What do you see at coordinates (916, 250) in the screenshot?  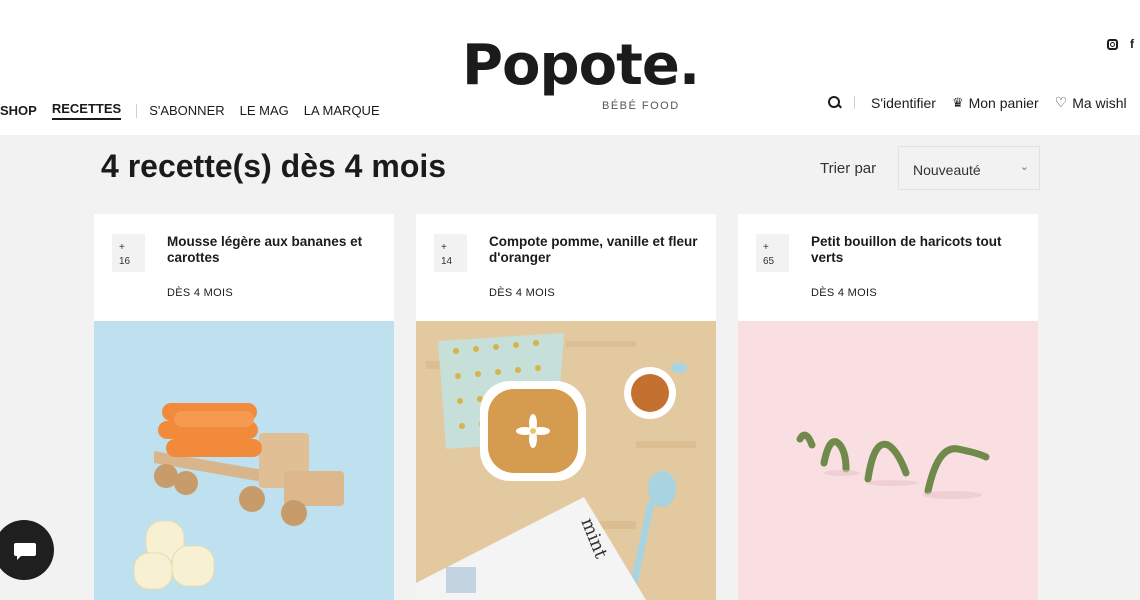 I see `recipe-title: Petit bouillon de haricots tout verts` at bounding box center [916, 250].